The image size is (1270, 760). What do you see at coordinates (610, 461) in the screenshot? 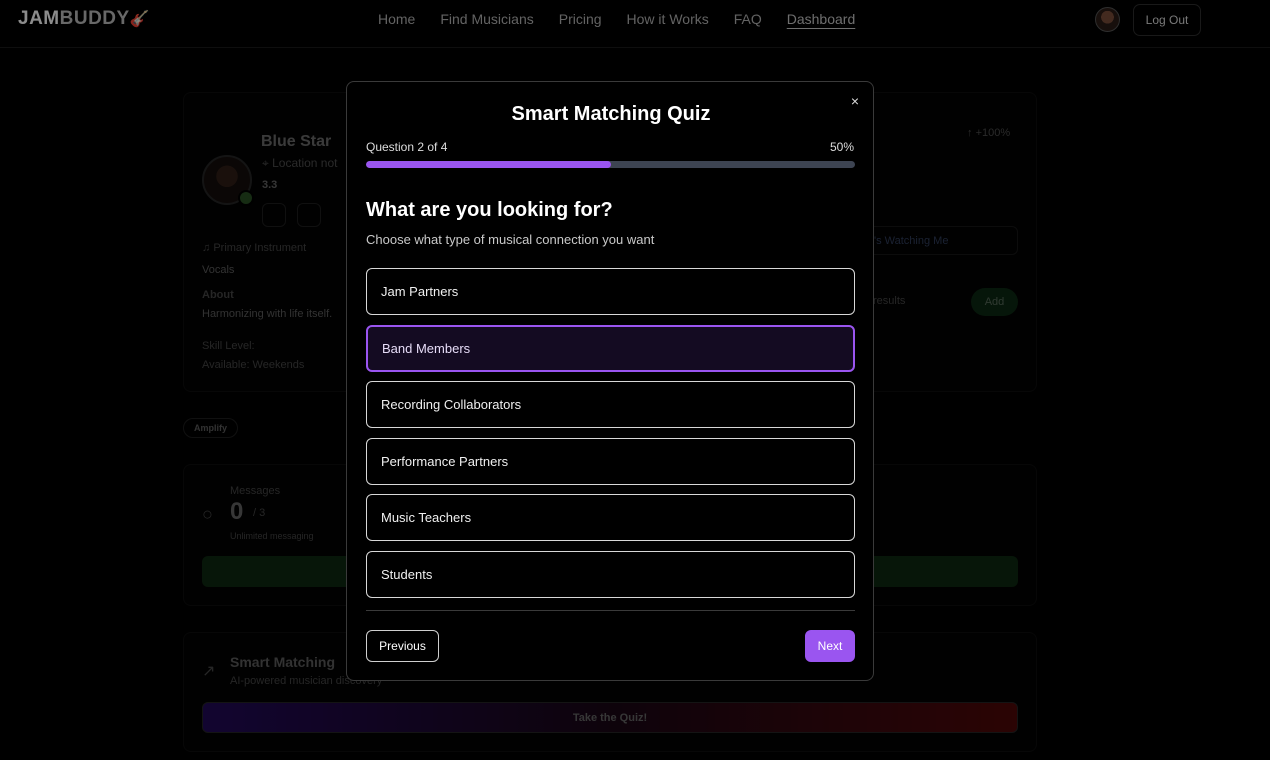
I see `option-performance-partners: Performance Partners` at bounding box center [610, 461].